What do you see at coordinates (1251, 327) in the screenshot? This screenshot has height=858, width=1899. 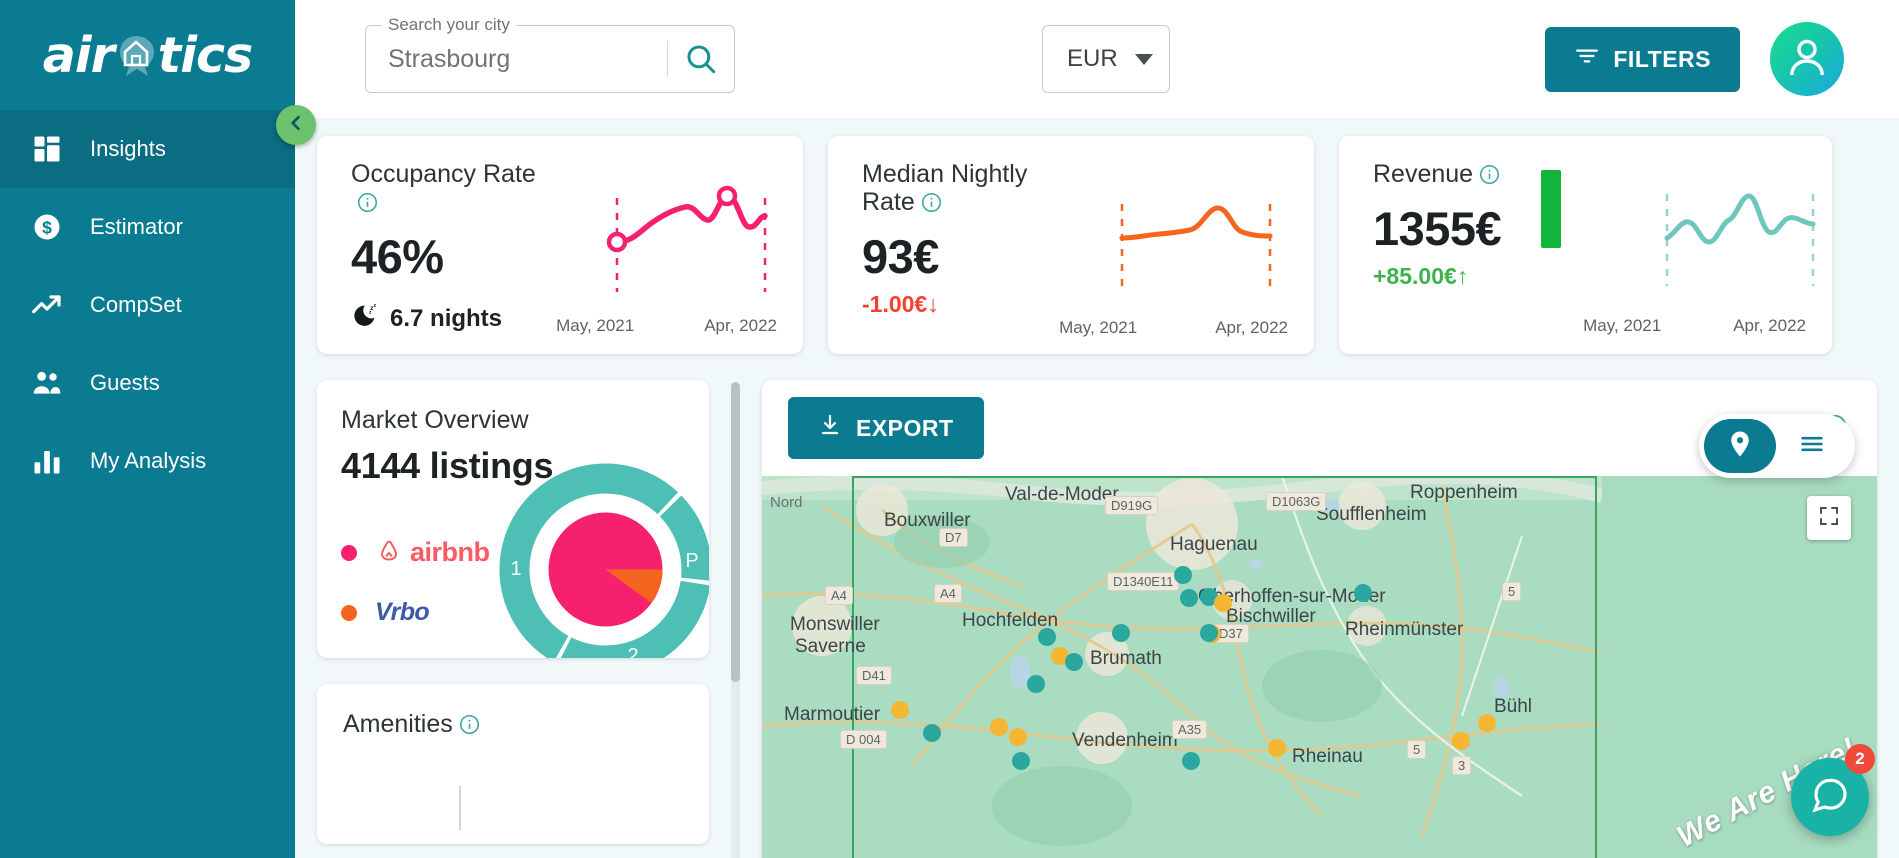 I see `date-end: Apr, 2022` at bounding box center [1251, 327].